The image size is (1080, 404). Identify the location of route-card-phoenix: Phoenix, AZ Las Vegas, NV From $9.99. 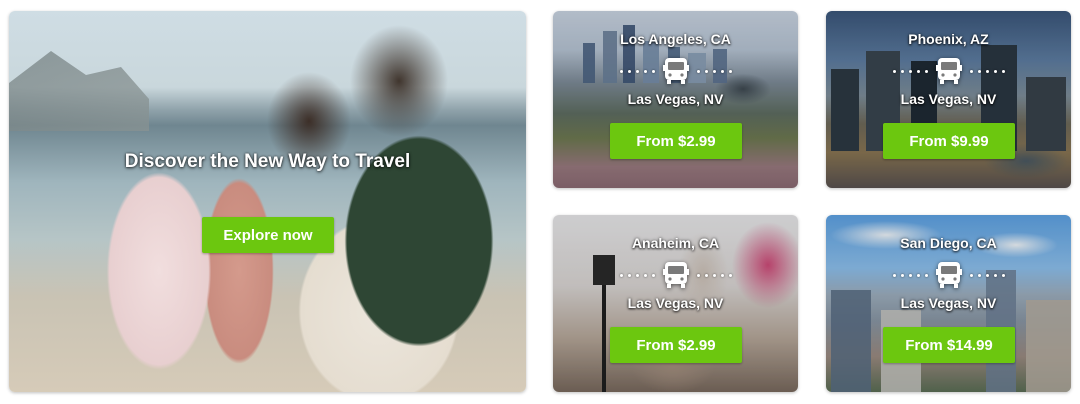
(948, 99).